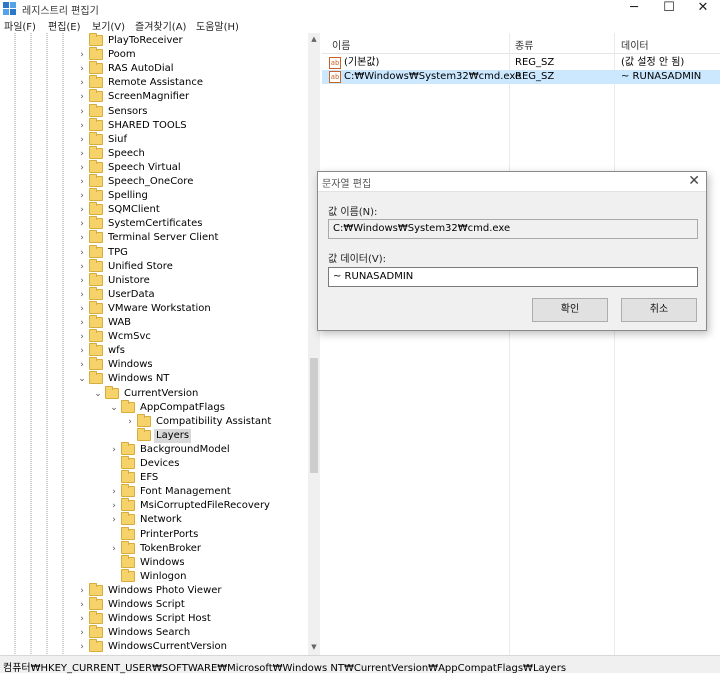 This screenshot has height=674, width=720. What do you see at coordinates (152, 223) in the screenshot?
I see `tree-node: › SystemCertificates` at bounding box center [152, 223].